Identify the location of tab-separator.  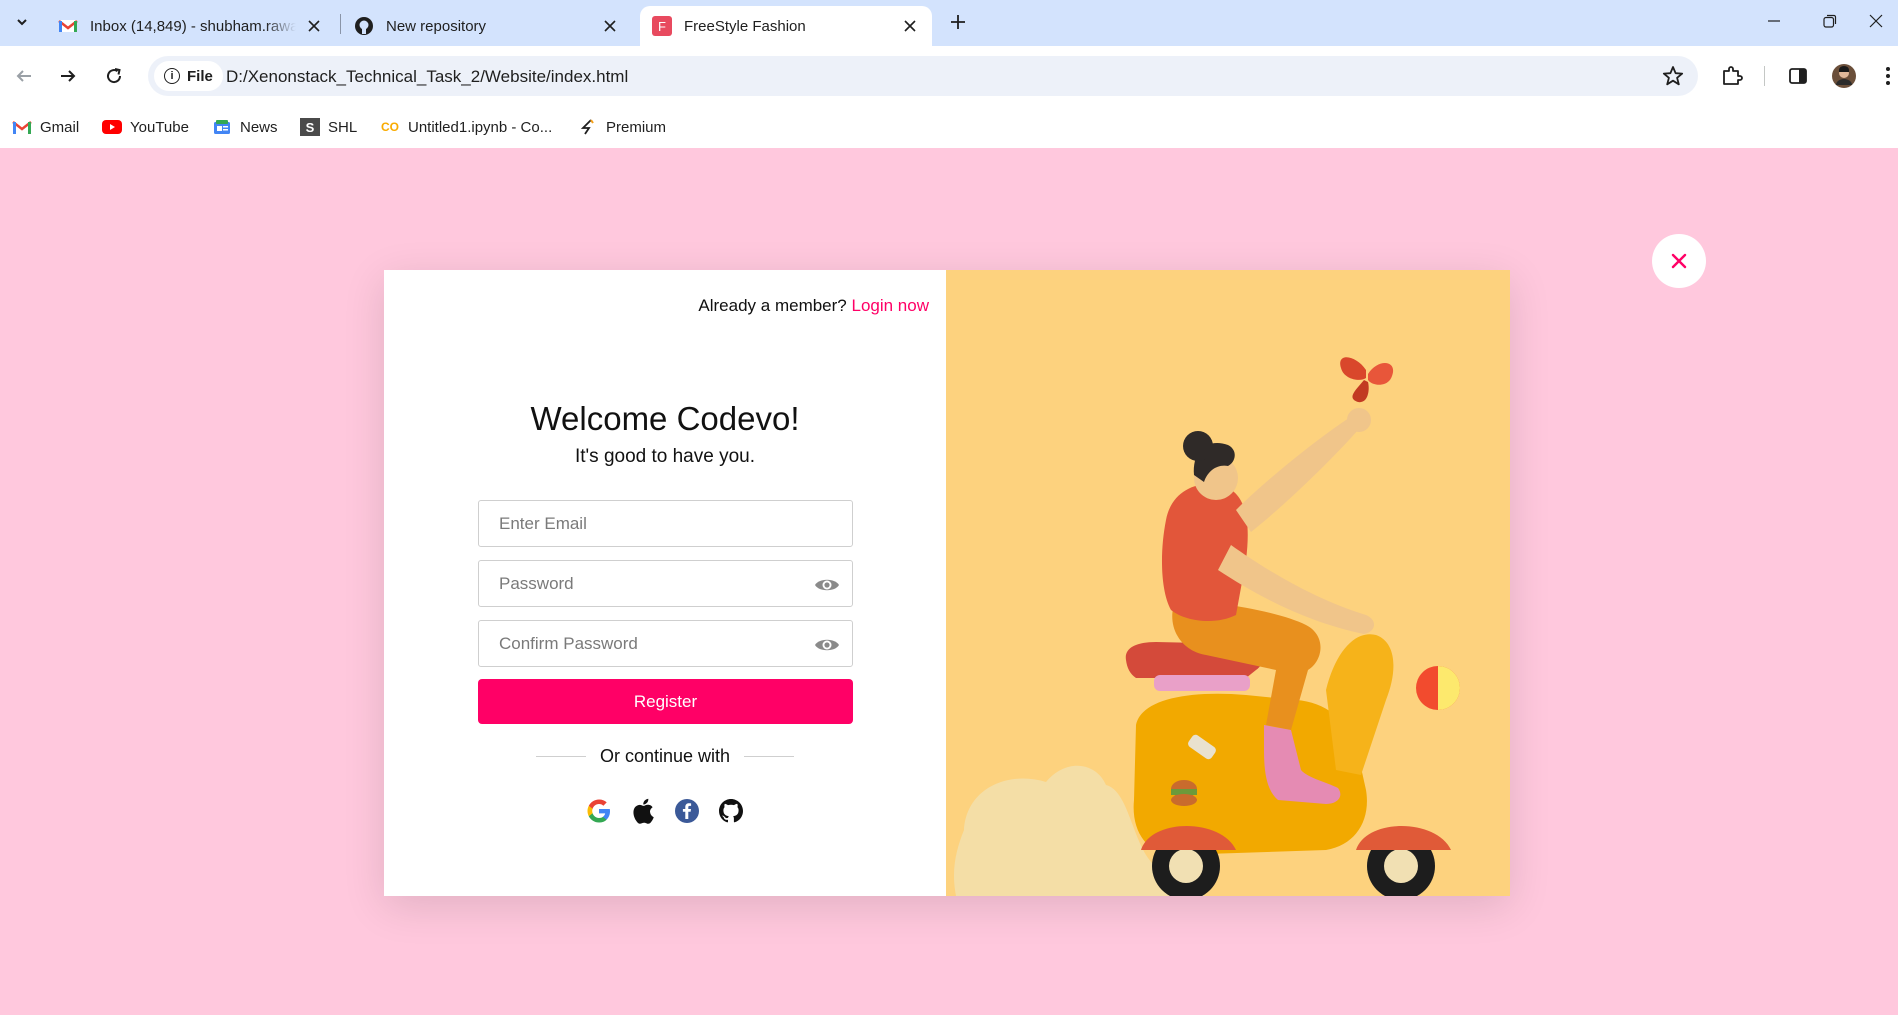
(340, 24).